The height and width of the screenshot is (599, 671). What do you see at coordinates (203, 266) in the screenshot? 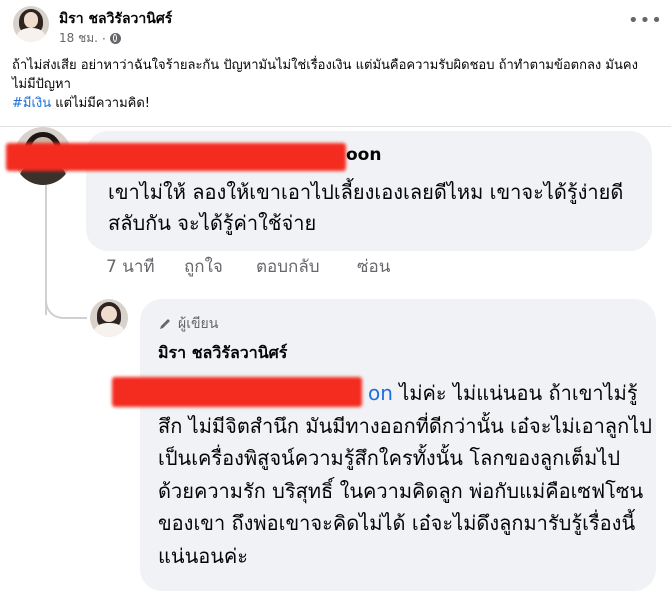
I see `like-button: ถูกใจ` at bounding box center [203, 266].